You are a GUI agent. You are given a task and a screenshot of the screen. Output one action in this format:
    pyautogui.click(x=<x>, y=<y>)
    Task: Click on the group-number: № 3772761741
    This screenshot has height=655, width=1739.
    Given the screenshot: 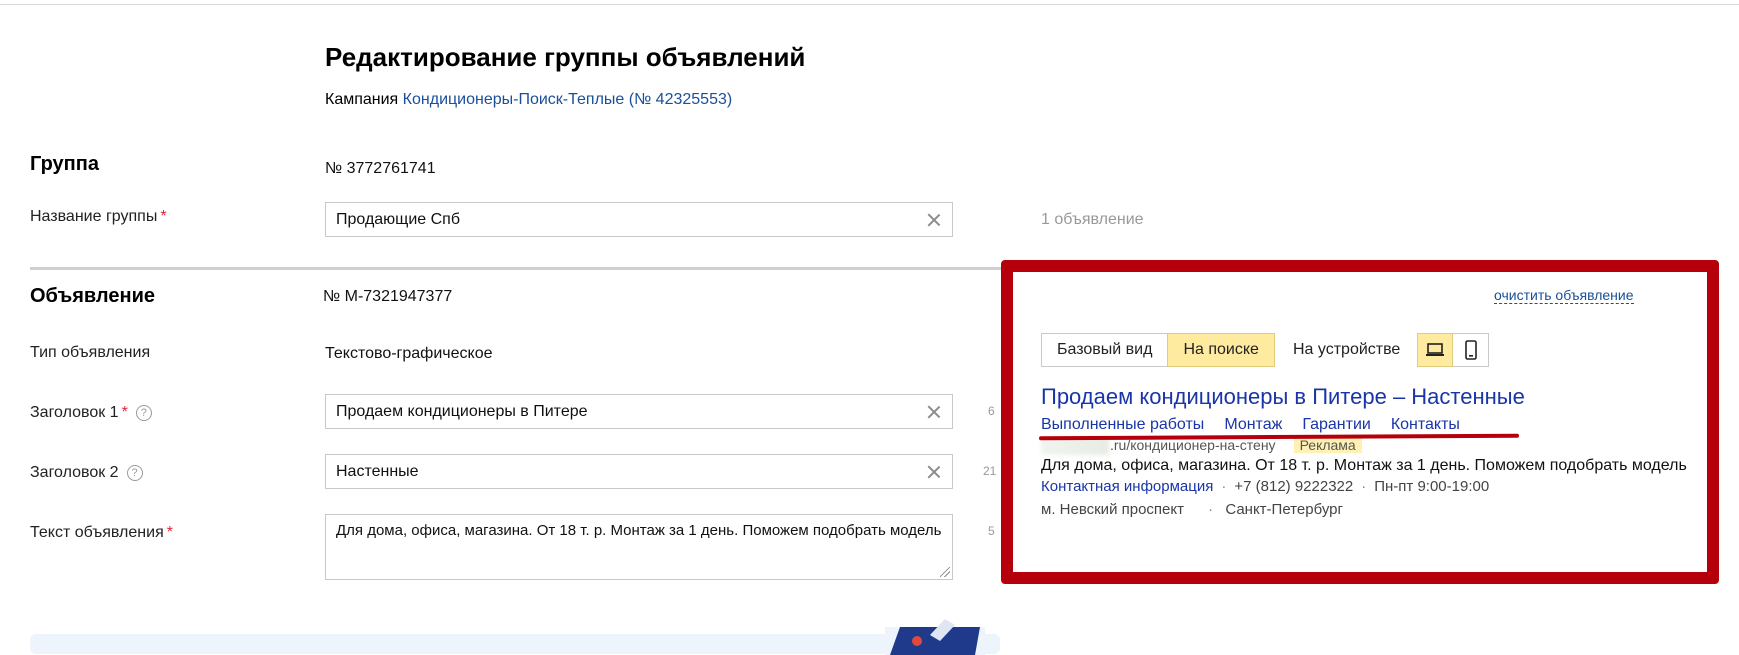 What is the action you would take?
    pyautogui.click(x=380, y=168)
    